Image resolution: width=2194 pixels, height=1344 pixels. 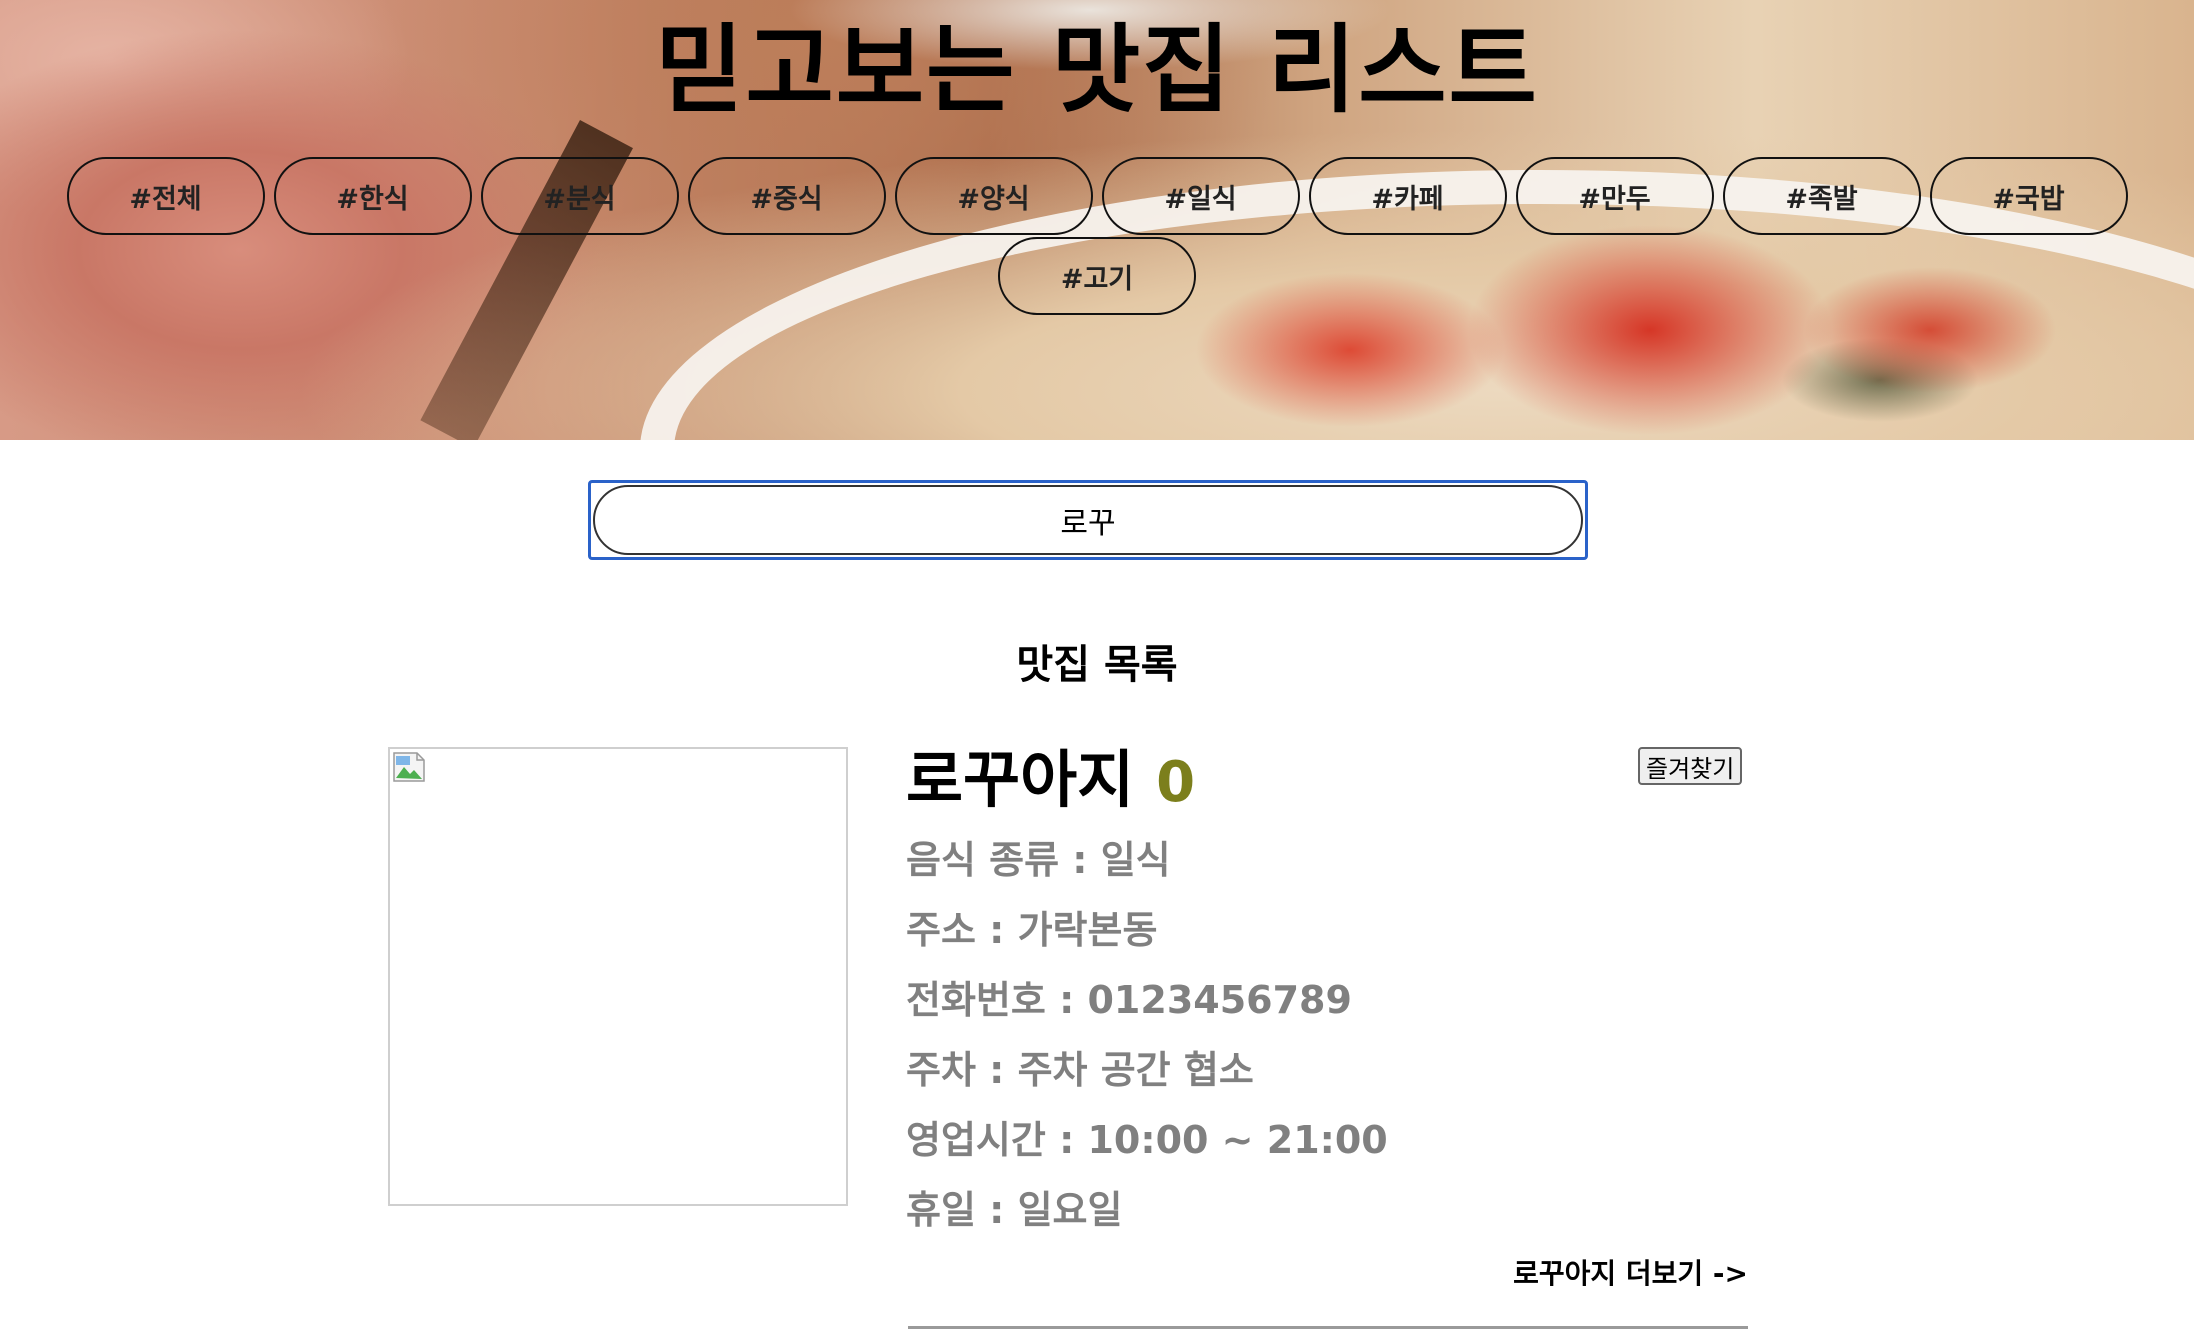 What do you see at coordinates (579, 196) in the screenshot?
I see `tag-snack: #분식` at bounding box center [579, 196].